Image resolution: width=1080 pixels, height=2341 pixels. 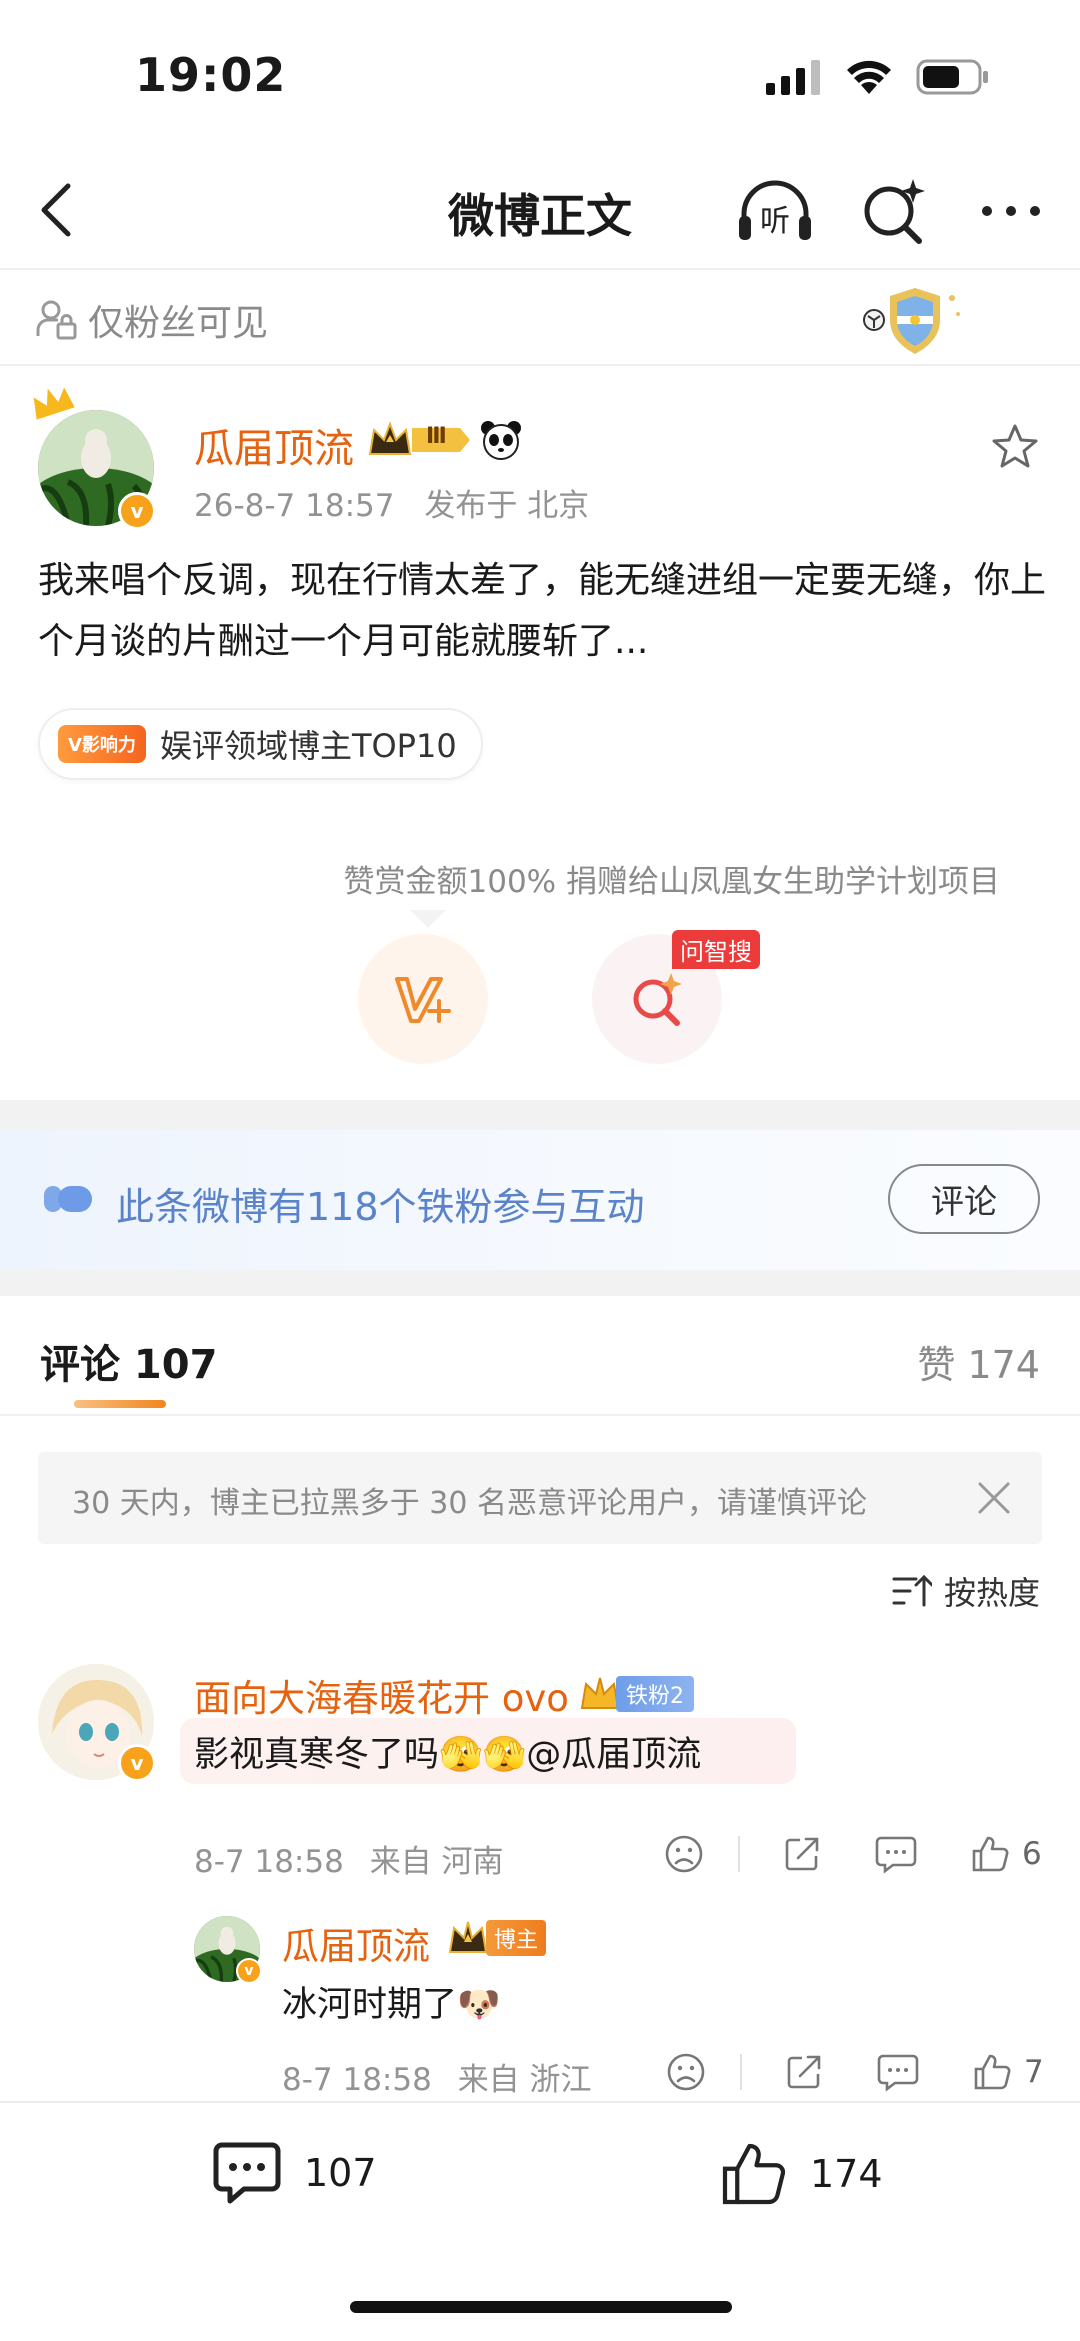 I want to click on fans-comment-button: 评论, so click(x=964, y=1199).